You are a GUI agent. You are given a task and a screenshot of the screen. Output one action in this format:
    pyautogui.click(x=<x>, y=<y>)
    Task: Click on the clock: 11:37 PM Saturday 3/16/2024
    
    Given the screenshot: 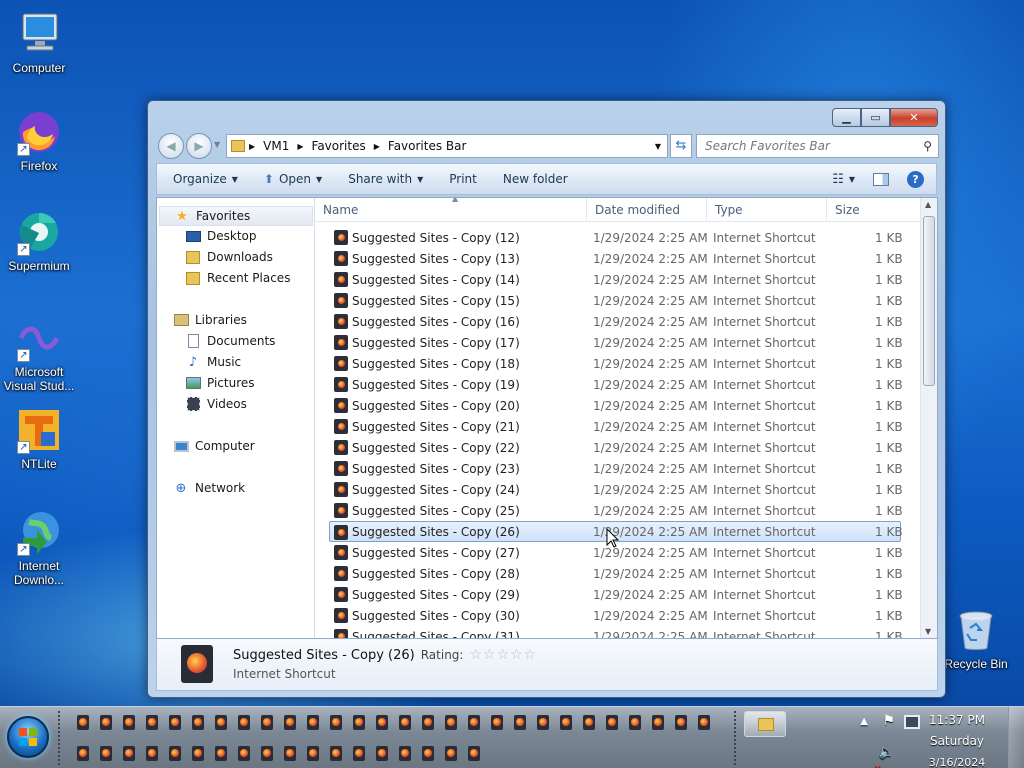 What is the action you would take?
    pyautogui.click(x=957, y=739)
    